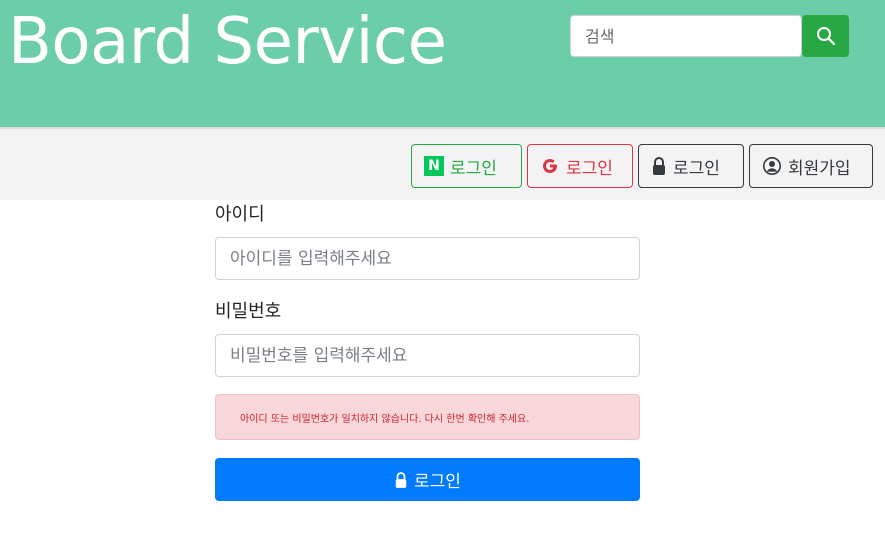 This screenshot has width=885, height=540. I want to click on error-message: 아이디 또는 비밀번호가 일치하지 않습니다. 다시 한번 확인해 주세요., so click(385, 419).